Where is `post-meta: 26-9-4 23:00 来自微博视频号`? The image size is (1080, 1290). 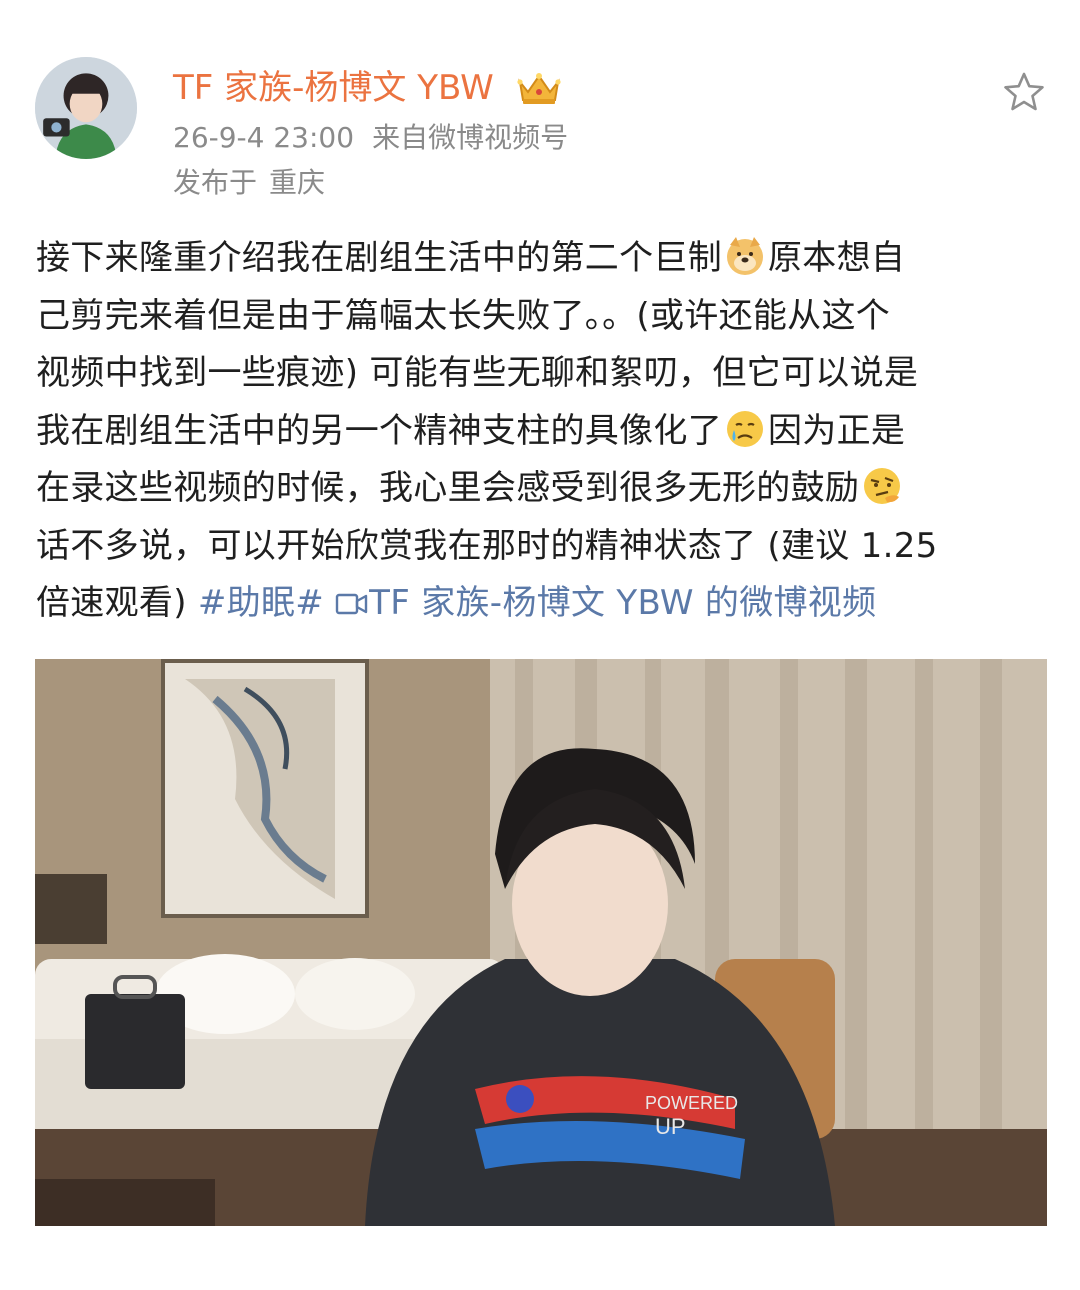 post-meta: 26-9-4 23:00 来自微博视频号 is located at coordinates (370, 138).